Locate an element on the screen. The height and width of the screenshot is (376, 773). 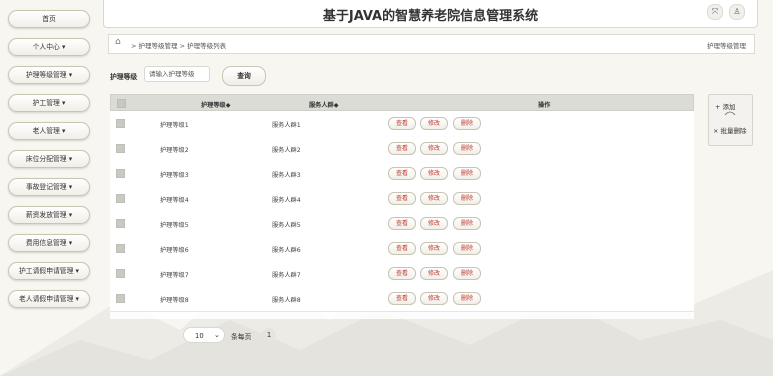
table-header: 护理等级◆ 服务人群◆ 操作 is located at coordinates (402, 102).